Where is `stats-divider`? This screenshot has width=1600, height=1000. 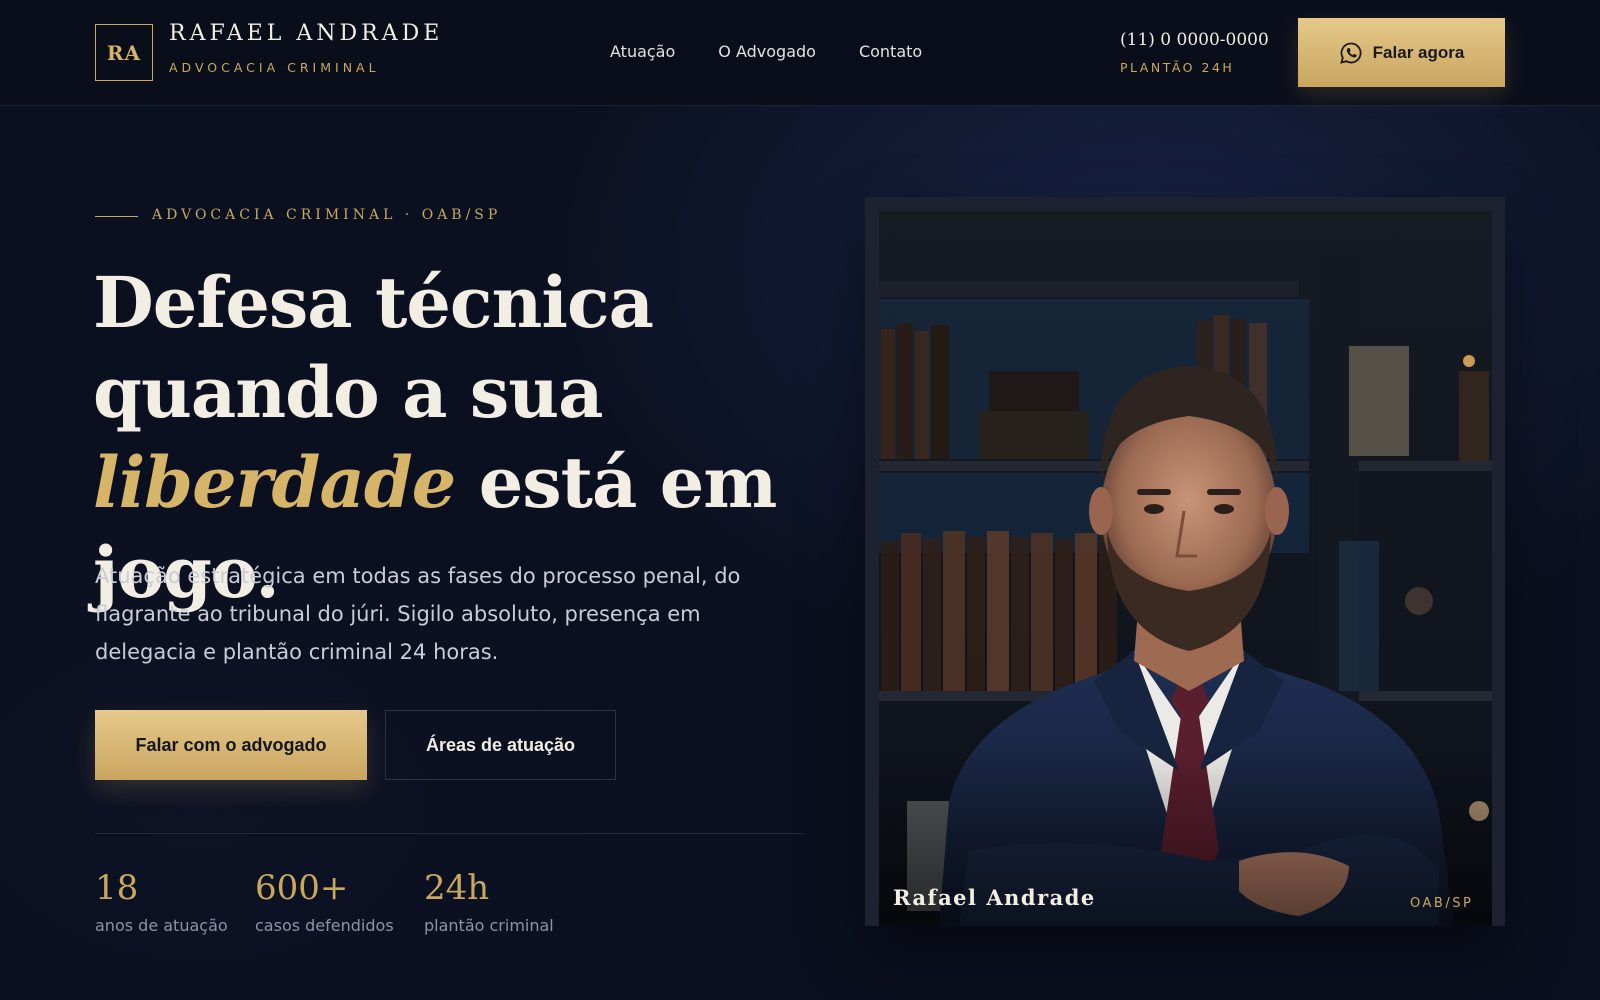 stats-divider is located at coordinates (449, 833).